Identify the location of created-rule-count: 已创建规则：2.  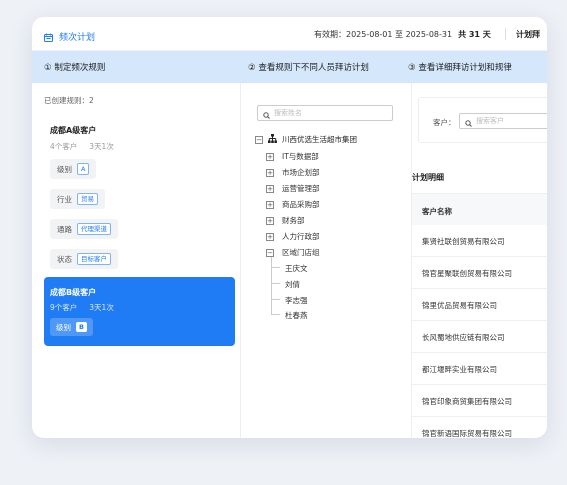
(69, 100).